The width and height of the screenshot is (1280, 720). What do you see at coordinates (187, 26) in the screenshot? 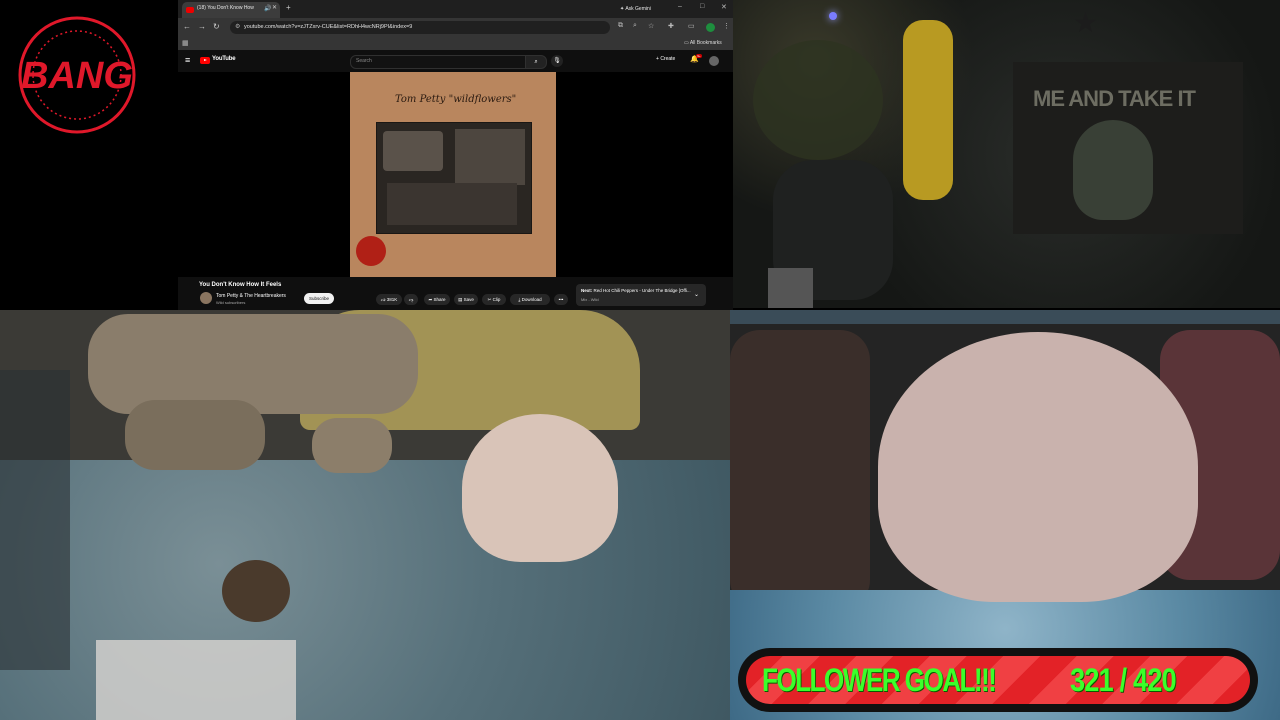
I see `back-button: ←` at bounding box center [187, 26].